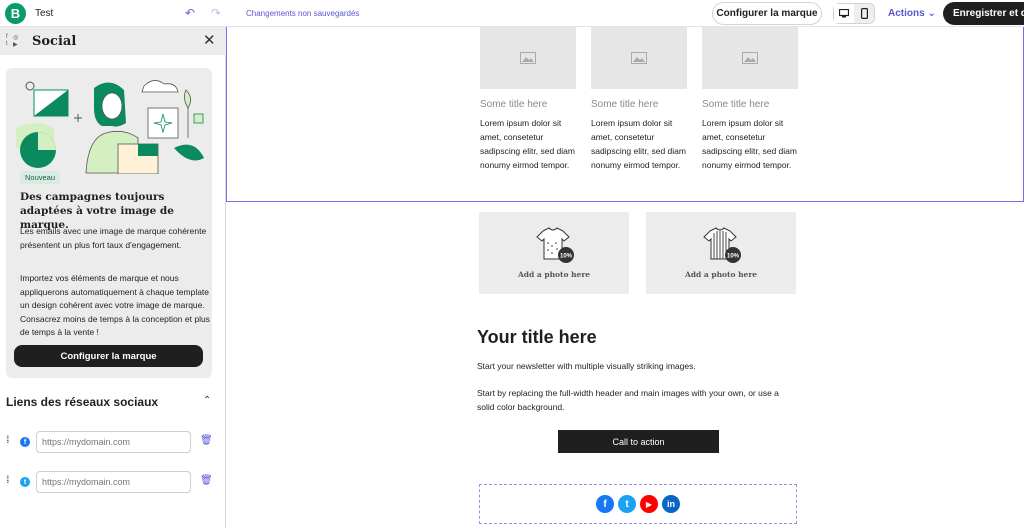  What do you see at coordinates (15, 13) in the screenshot?
I see `brevo-logo: B` at bounding box center [15, 13].